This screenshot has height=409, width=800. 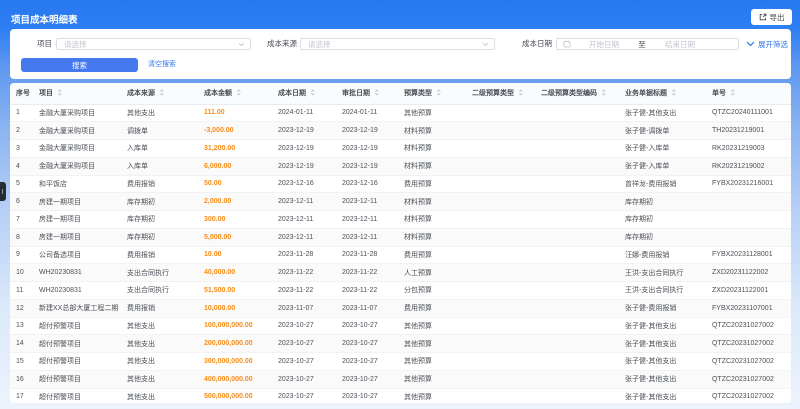 I want to click on sidebar-collapse-handle, so click(x=3, y=191).